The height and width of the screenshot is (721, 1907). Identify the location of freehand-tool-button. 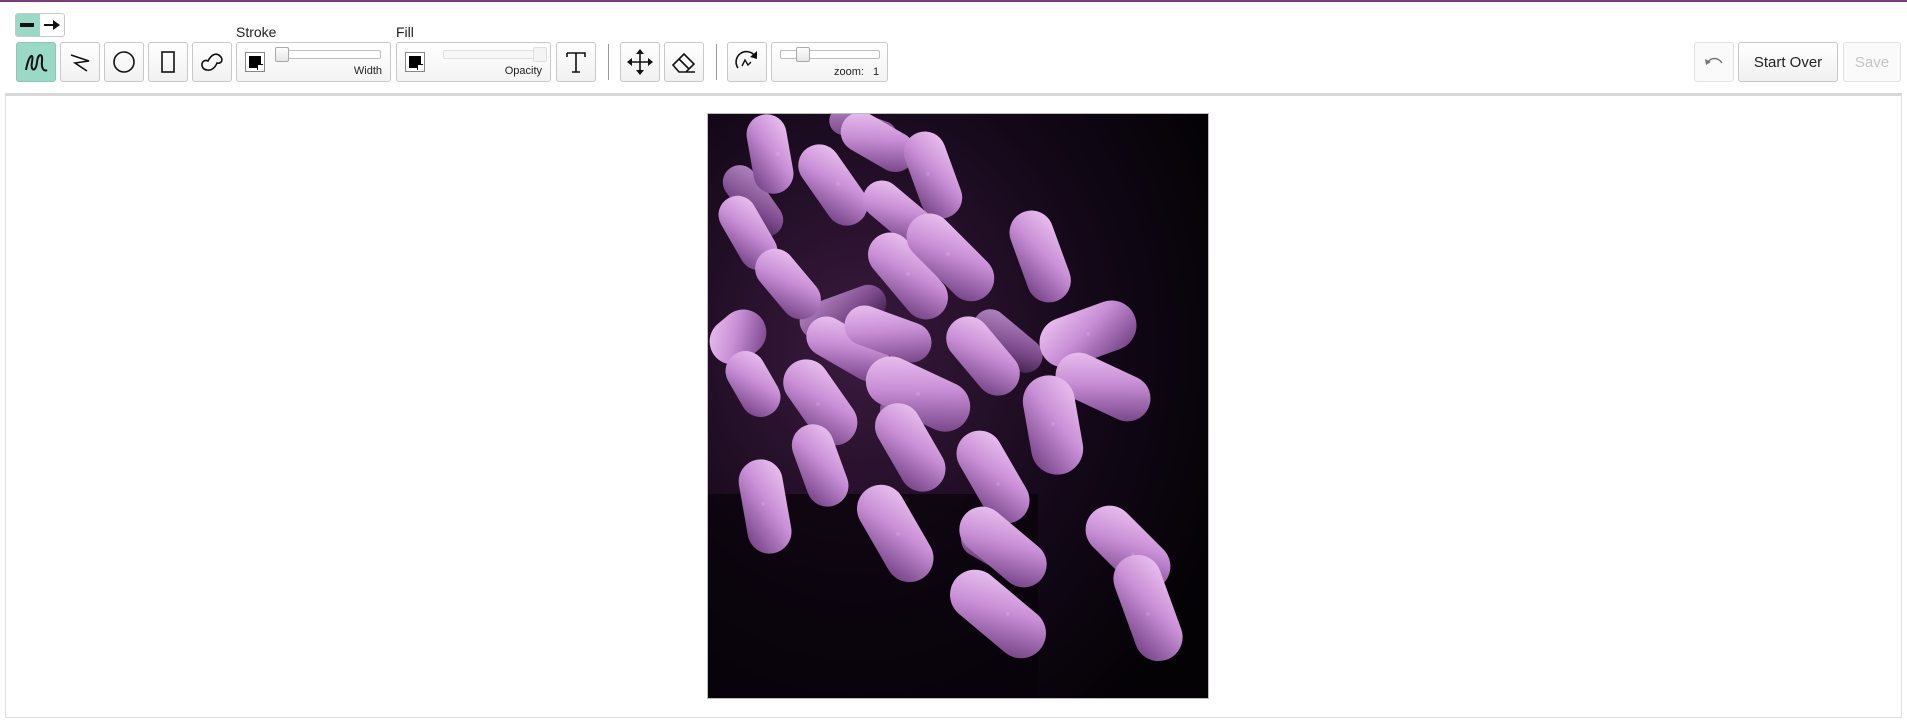
(36, 62).